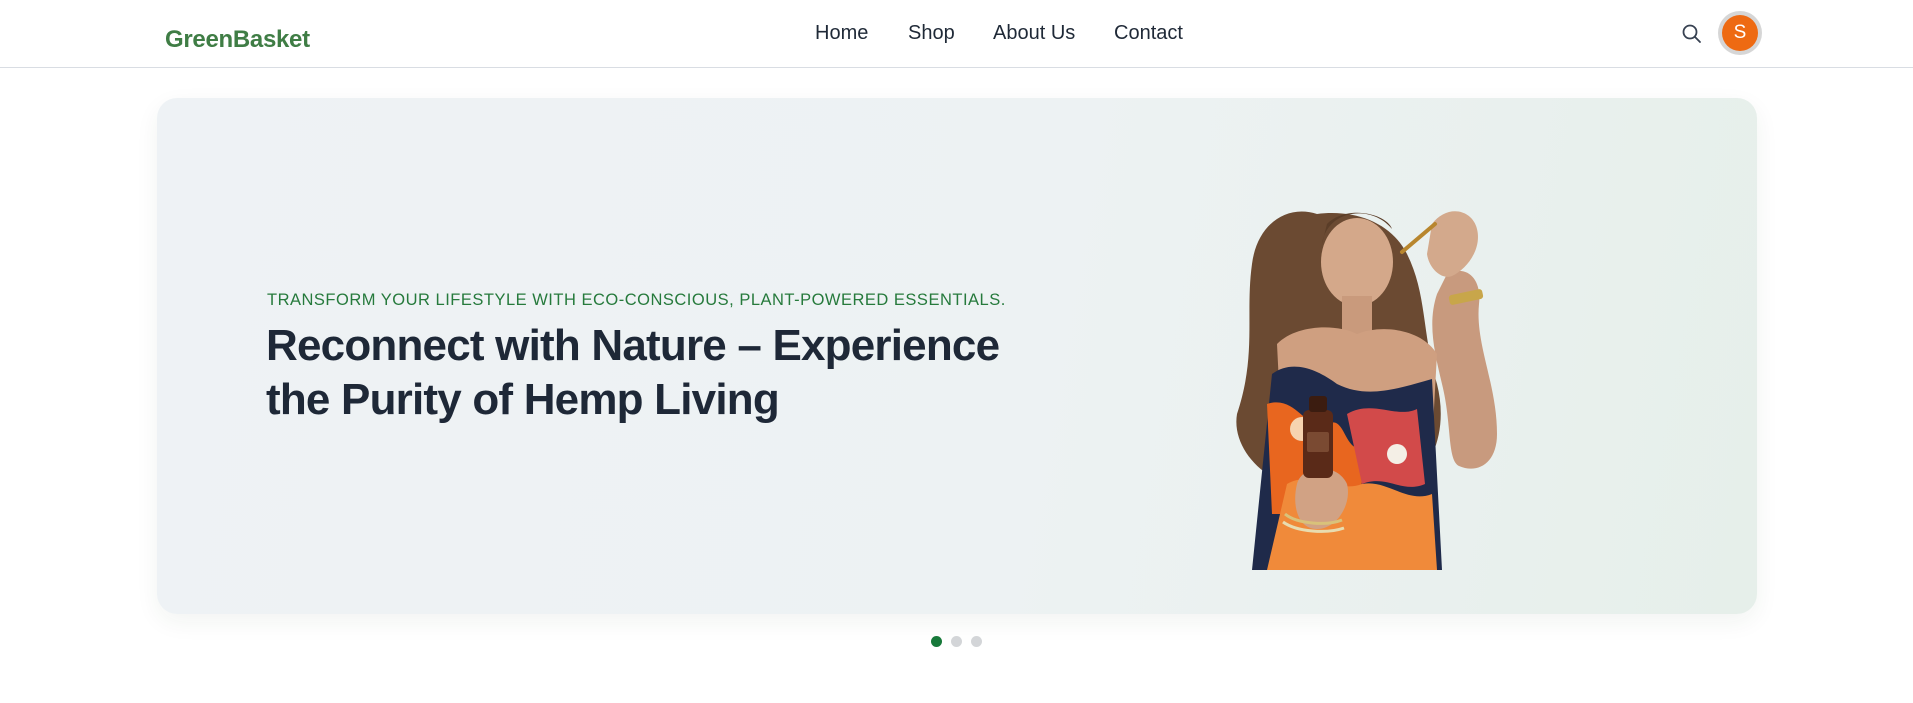 This screenshot has width=1913, height=703. I want to click on nav-link-home: Home, so click(841, 33).